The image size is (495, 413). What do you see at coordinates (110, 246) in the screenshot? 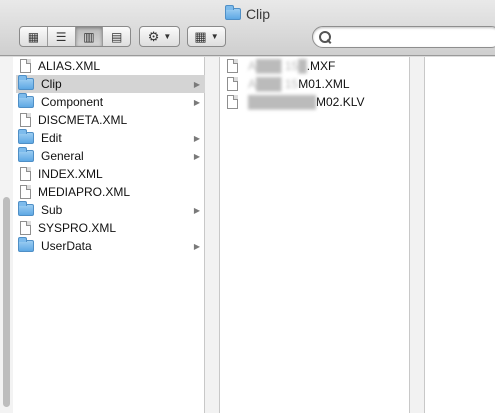
I see `list-item: UserData ▶` at bounding box center [110, 246].